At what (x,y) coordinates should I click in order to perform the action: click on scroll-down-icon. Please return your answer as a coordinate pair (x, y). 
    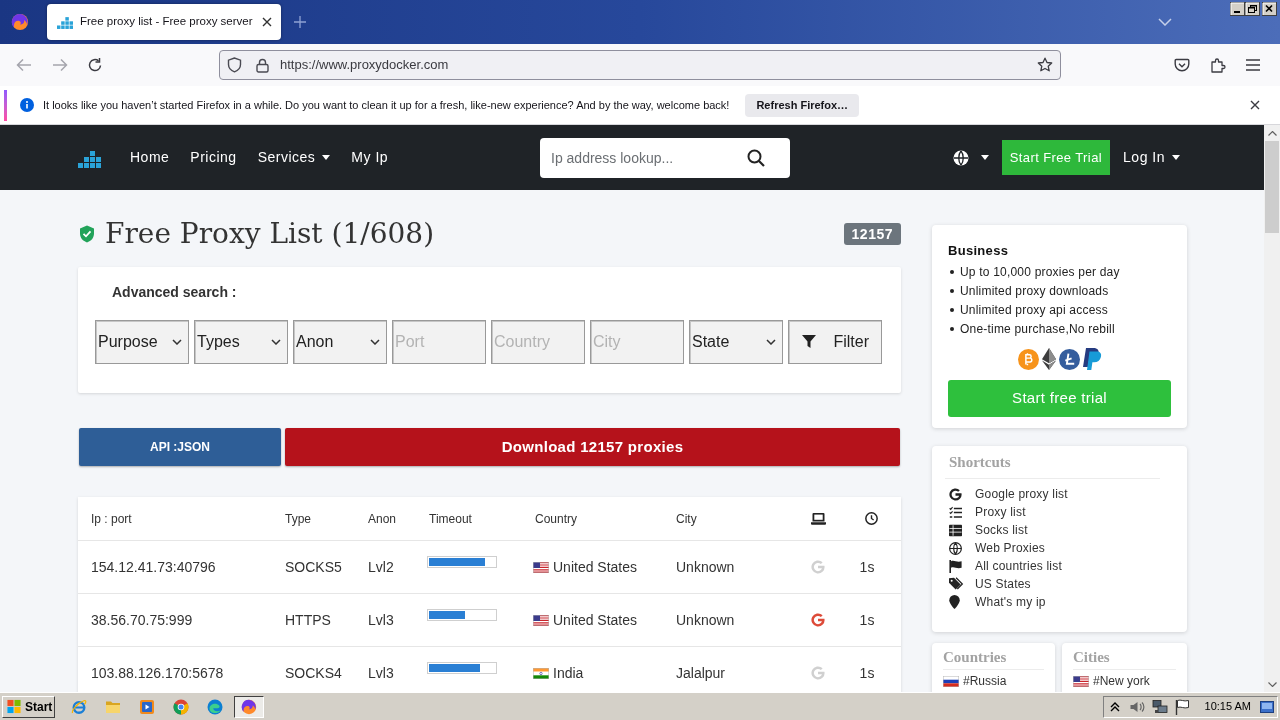
    Looking at the image, I should click on (1272, 684).